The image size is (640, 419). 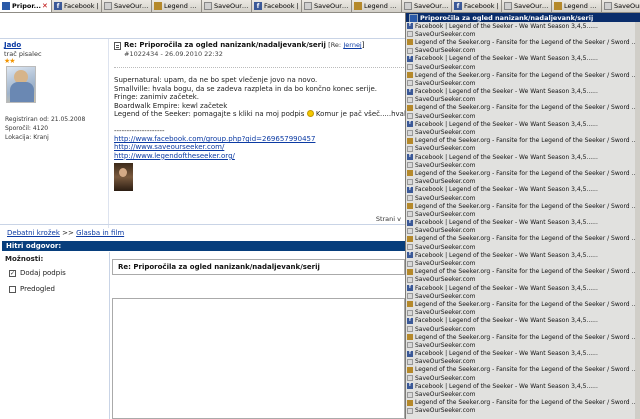 What do you see at coordinates (388, 219) in the screenshot?
I see `pager-label: Strani v` at bounding box center [388, 219].